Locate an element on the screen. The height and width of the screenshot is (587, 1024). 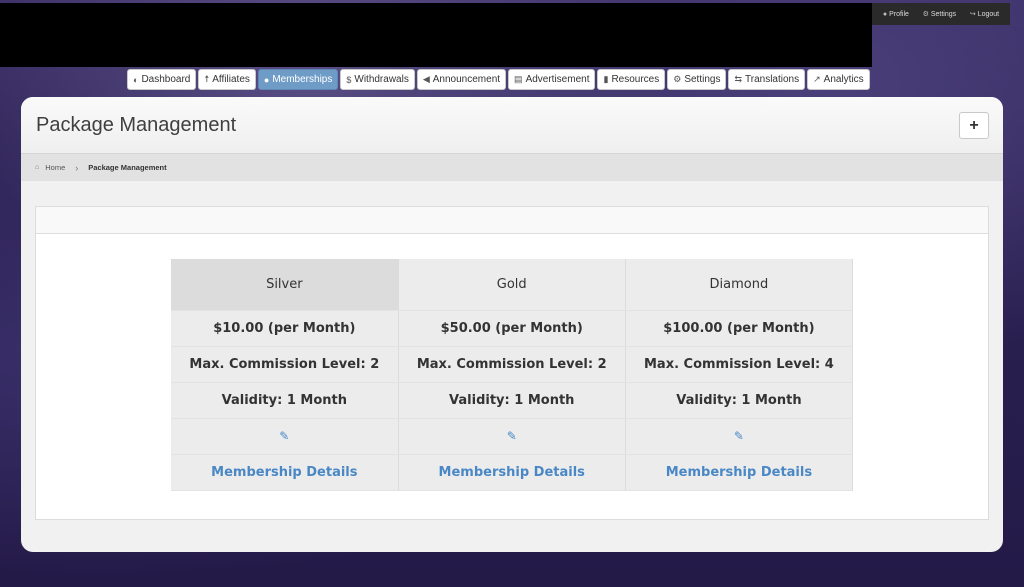
package-price: $10.00 (per Month) is located at coordinates (285, 328).